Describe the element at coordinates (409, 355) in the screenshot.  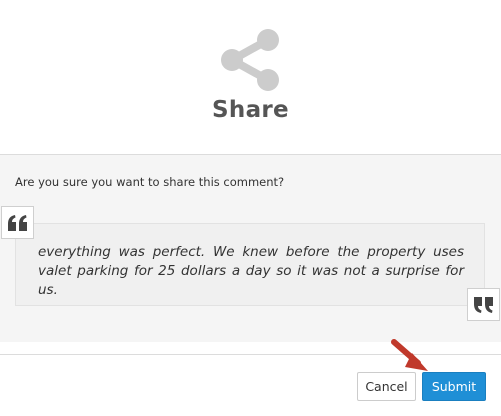
I see `annotation-arrow-icon` at that location.